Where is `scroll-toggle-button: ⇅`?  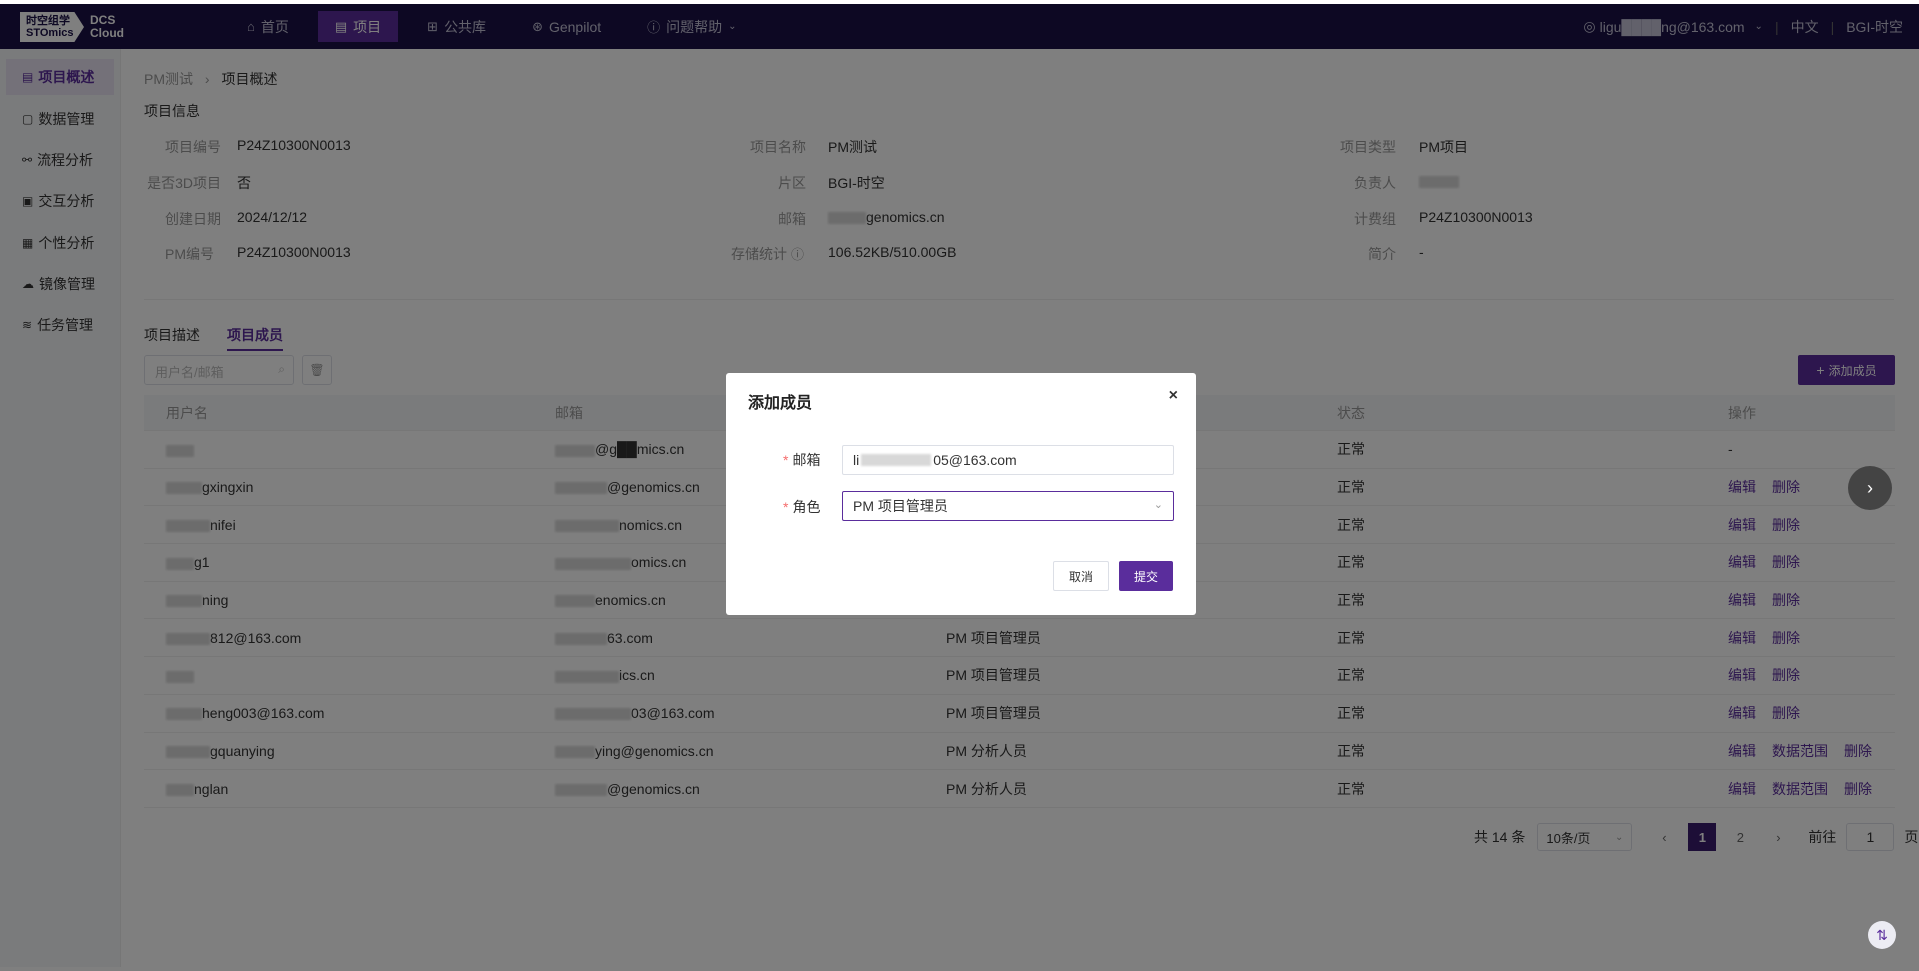 scroll-toggle-button: ⇅ is located at coordinates (1882, 935).